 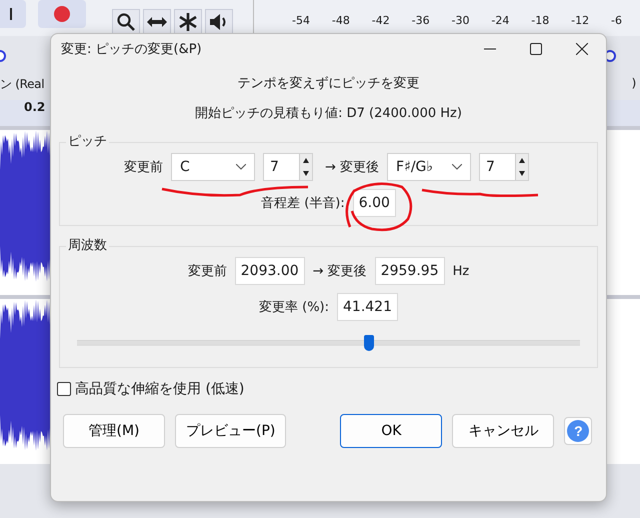 I want to click on close-icon, so click(x=582, y=49).